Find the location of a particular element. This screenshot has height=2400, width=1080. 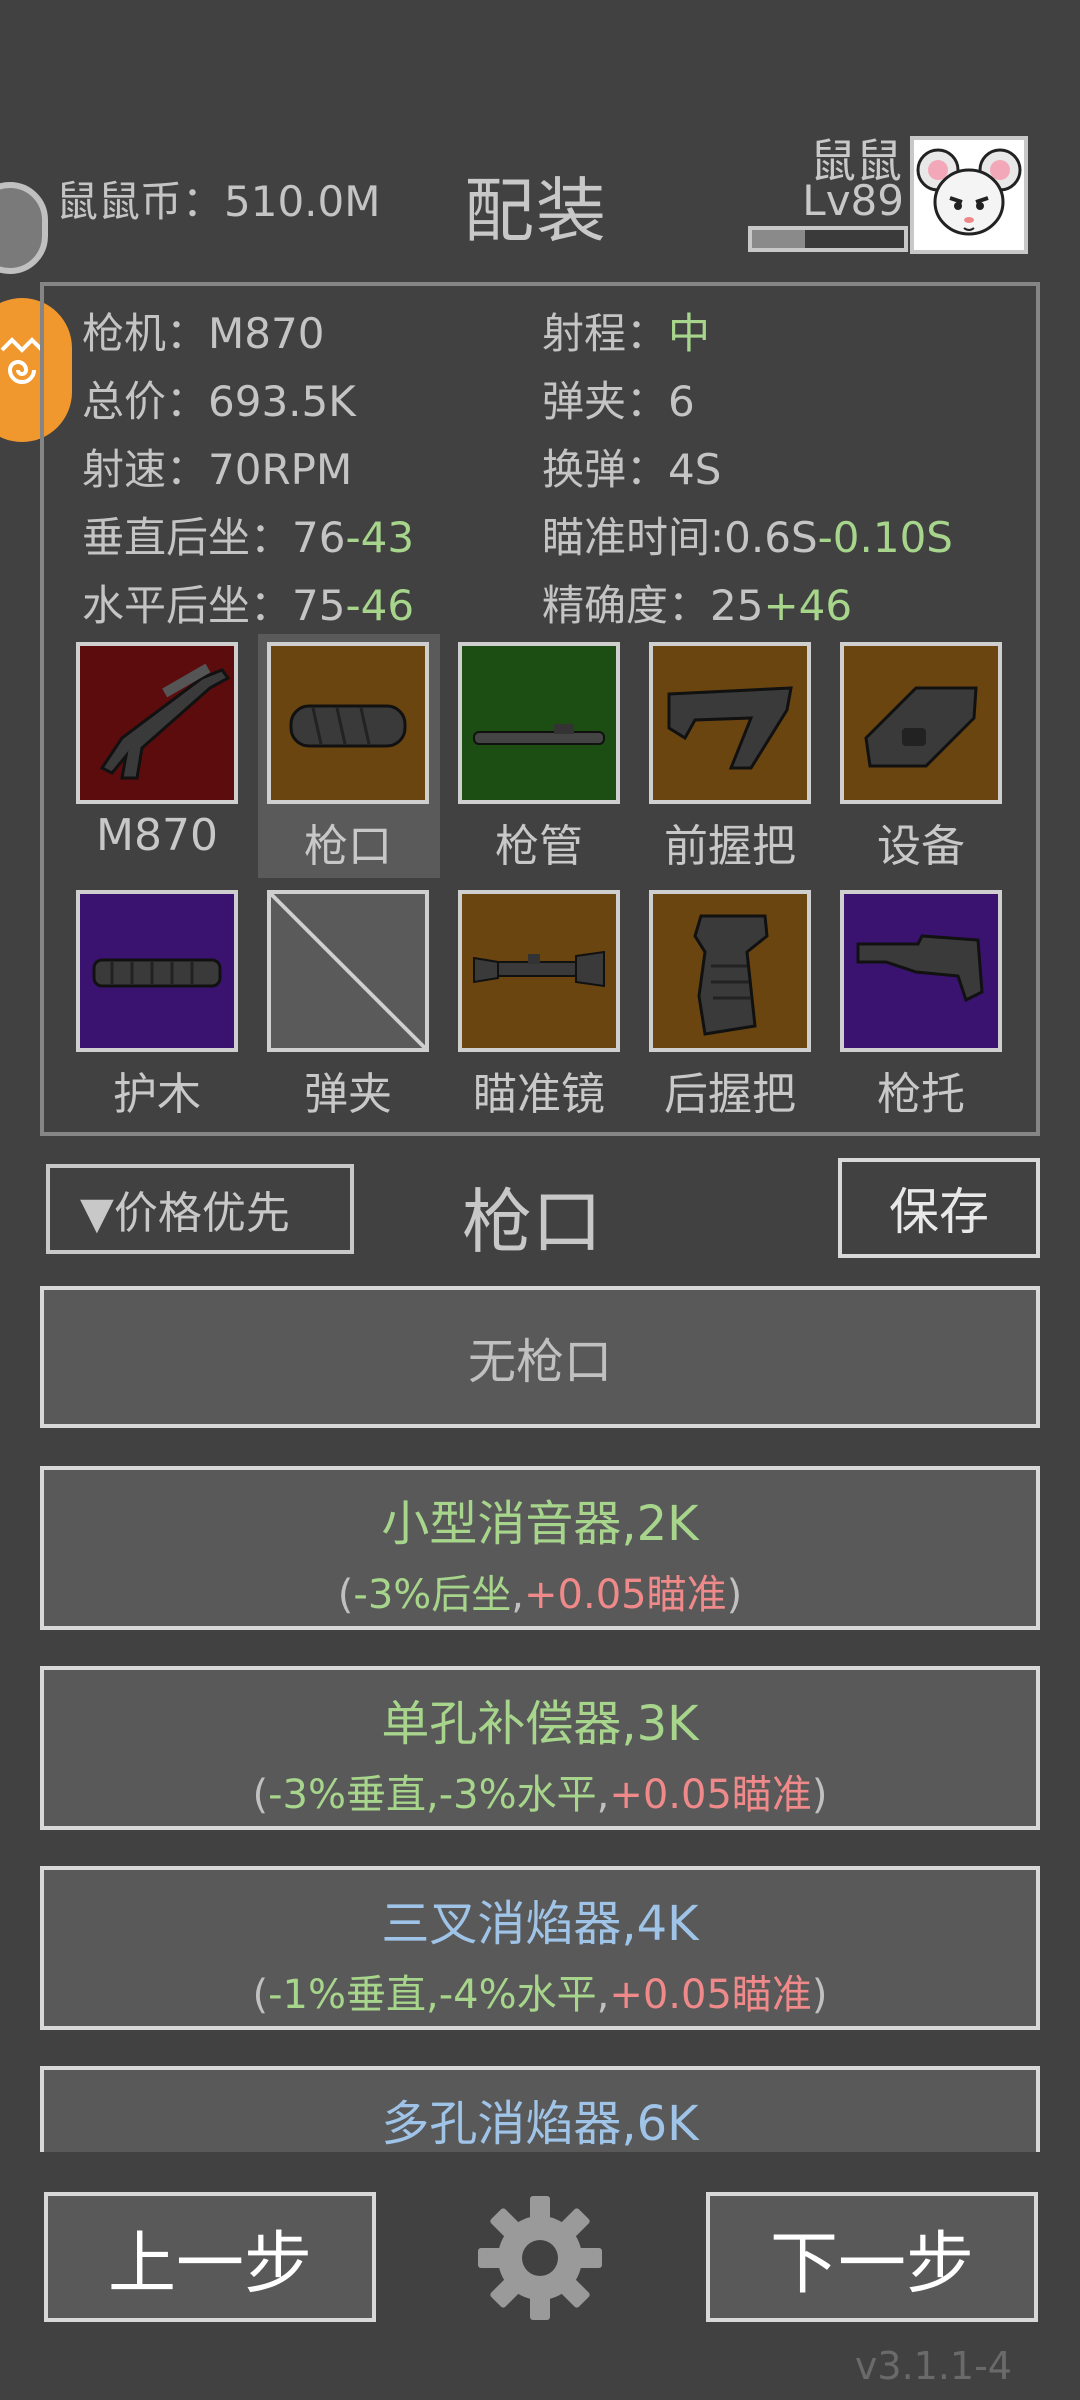

stat-aim-time: 瞄准时间:0.6S-0.10S is located at coordinates (747, 534).